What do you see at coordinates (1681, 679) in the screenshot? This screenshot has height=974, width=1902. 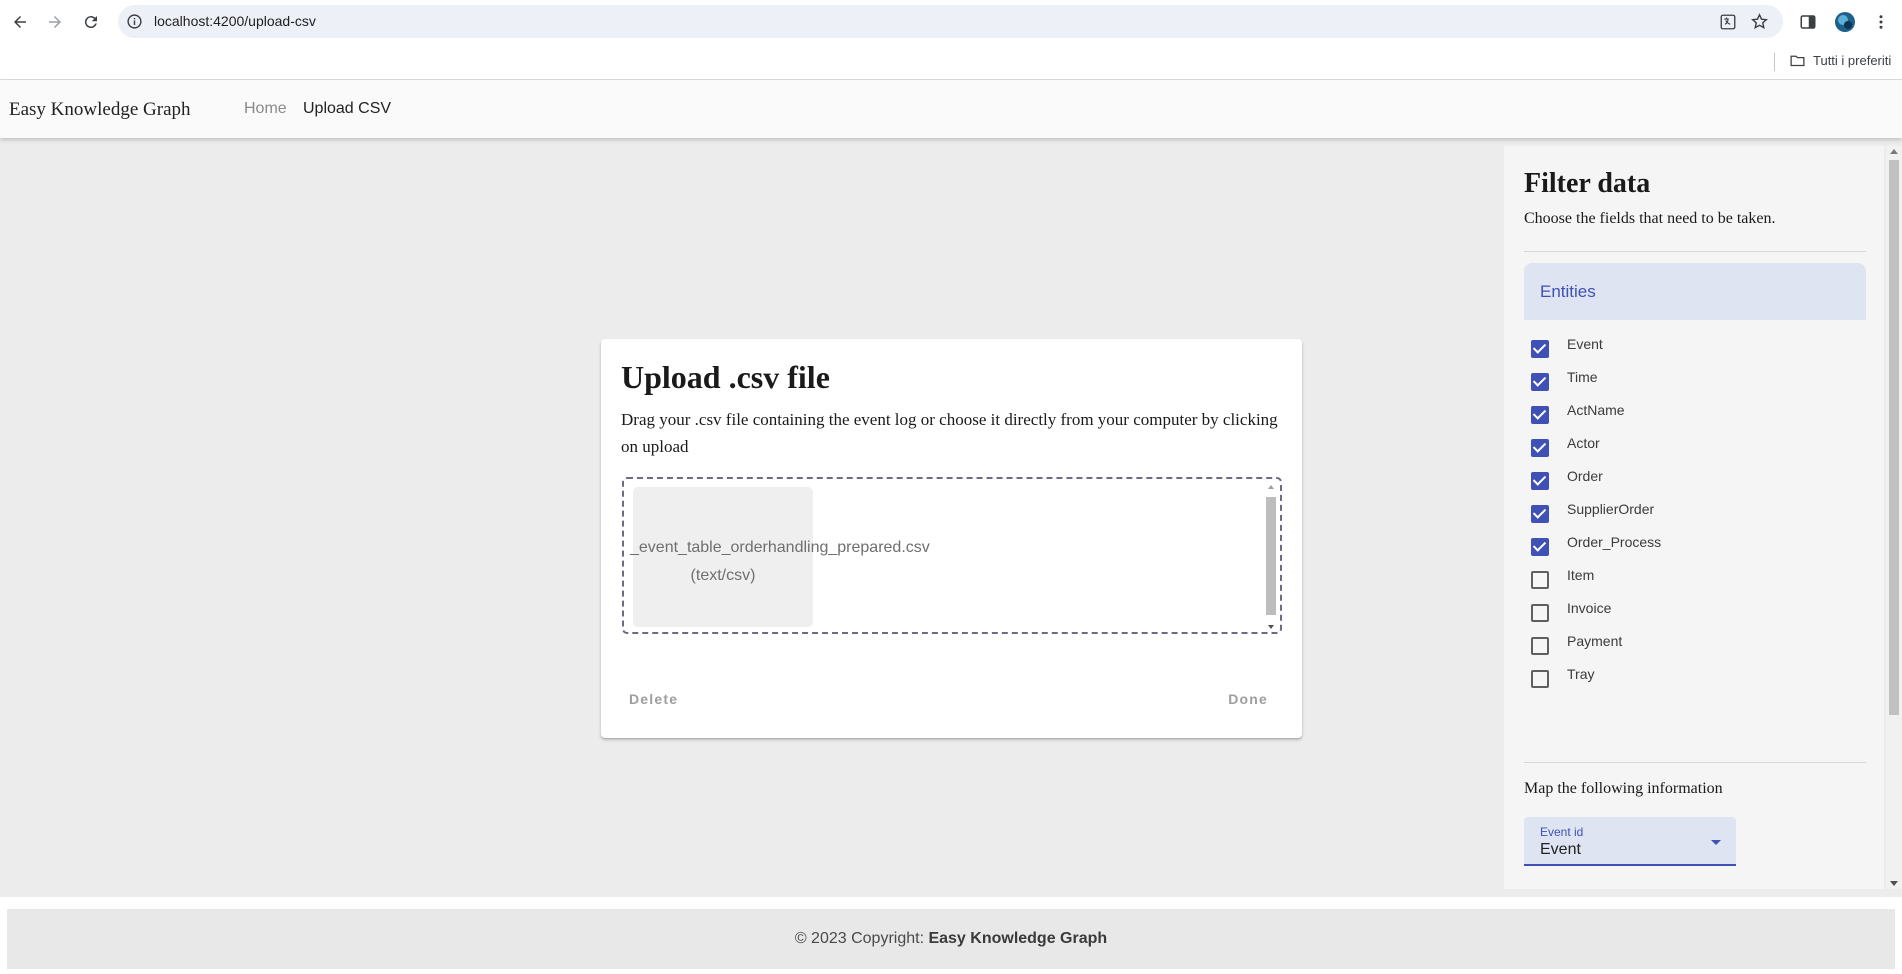 I see `entity-checkbox-row: Tray` at bounding box center [1681, 679].